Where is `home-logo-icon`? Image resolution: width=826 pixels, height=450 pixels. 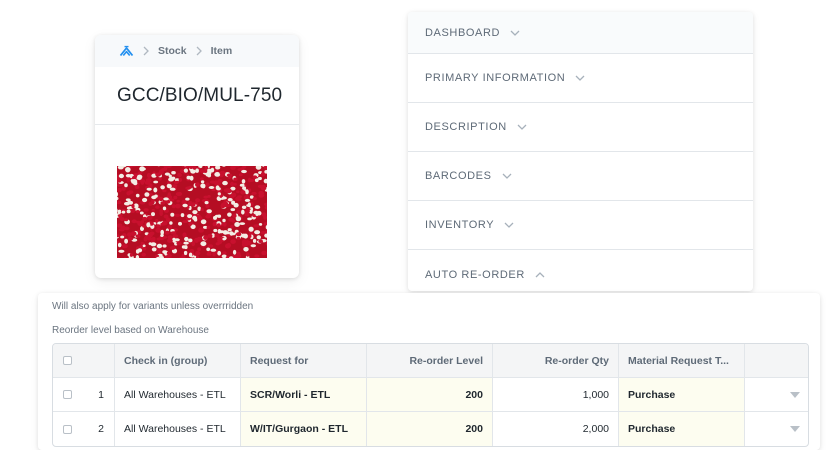 home-logo-icon is located at coordinates (126, 51).